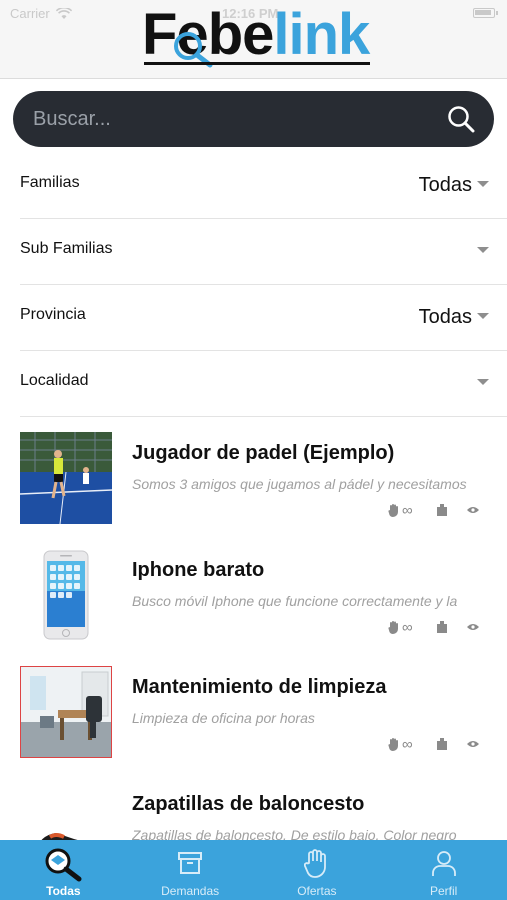 The height and width of the screenshot is (900, 507). Describe the element at coordinates (443, 863) in the screenshot. I see `user-icon` at that location.